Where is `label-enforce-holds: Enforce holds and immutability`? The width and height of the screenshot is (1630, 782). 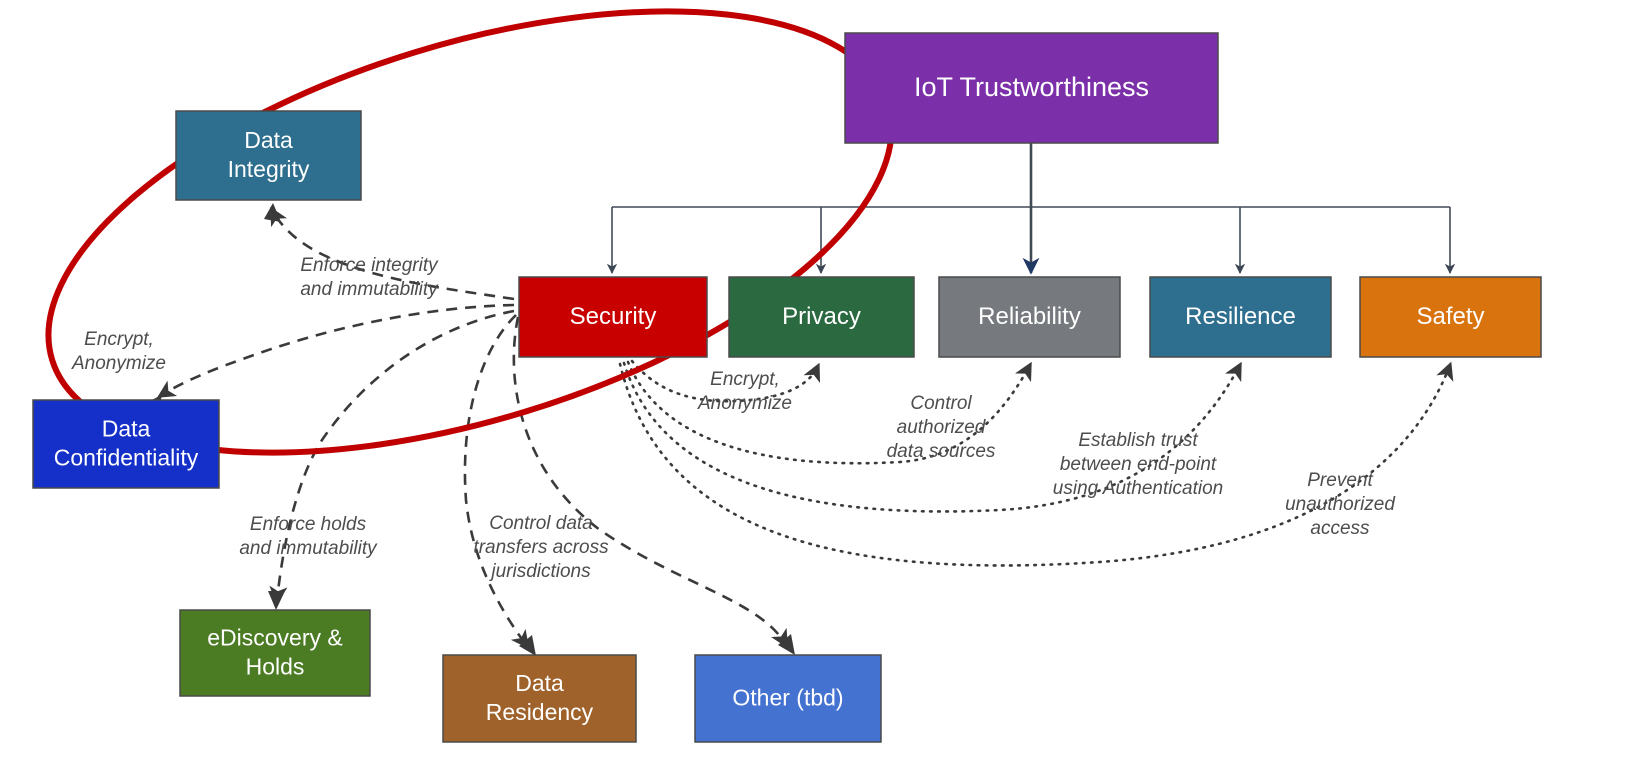 label-enforce-holds: Enforce holds and immutability is located at coordinates (308, 536).